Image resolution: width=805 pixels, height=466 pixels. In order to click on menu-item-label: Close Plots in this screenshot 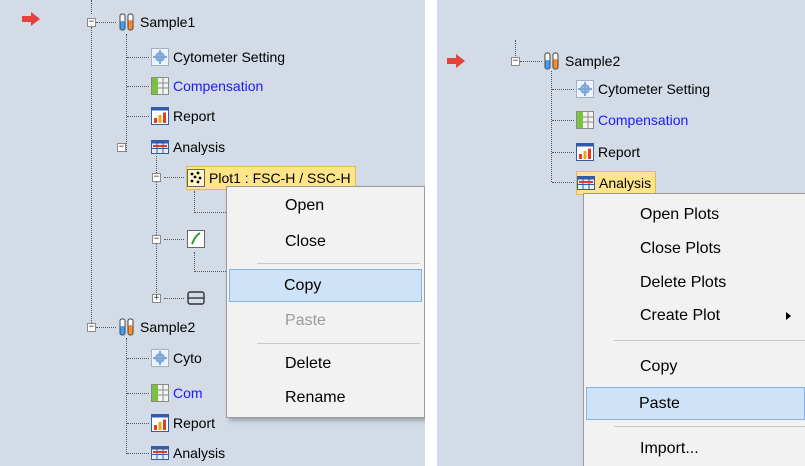, I will do `click(680, 248)`.